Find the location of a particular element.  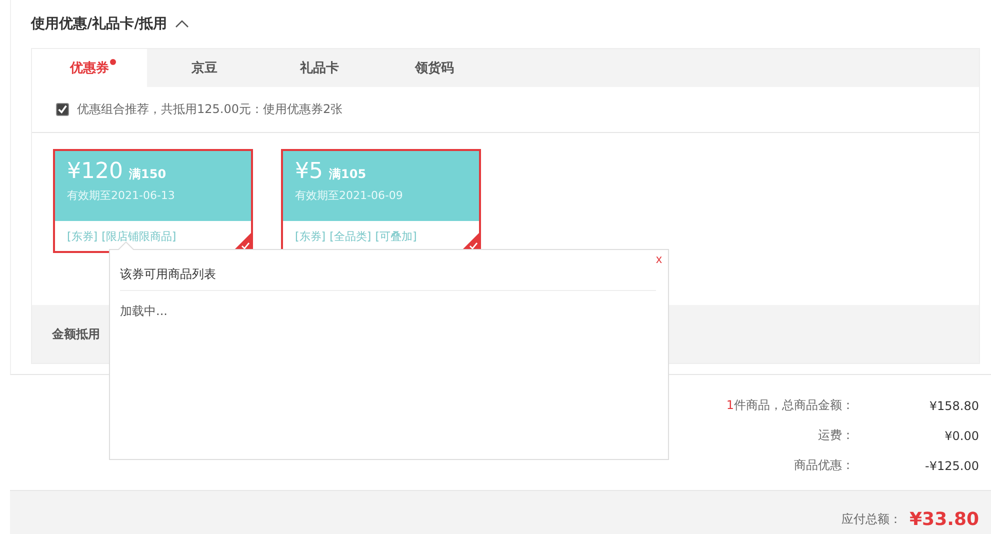

total-label: 应付总额： is located at coordinates (872, 519).